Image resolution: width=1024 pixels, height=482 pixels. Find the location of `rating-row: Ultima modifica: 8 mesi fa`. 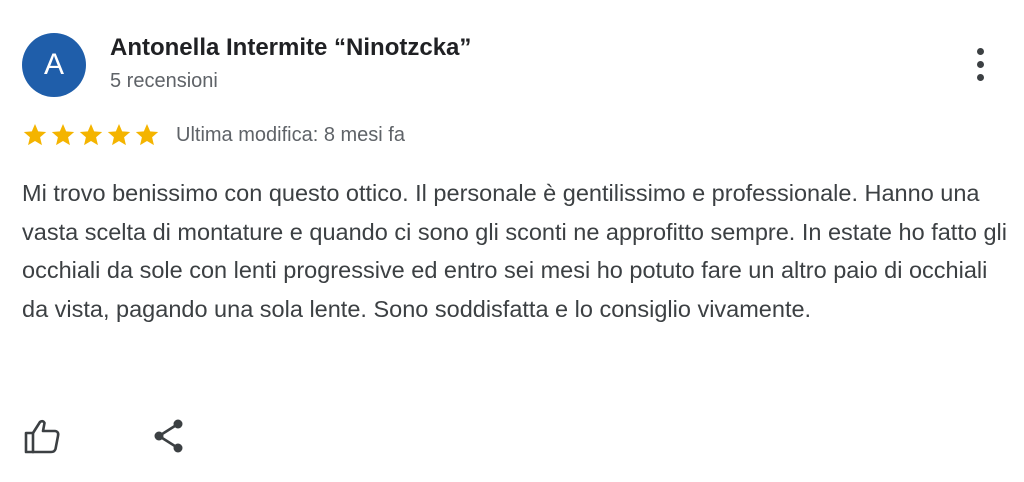

rating-row: Ultima modifica: 8 mesi fa is located at coordinates (213, 135).